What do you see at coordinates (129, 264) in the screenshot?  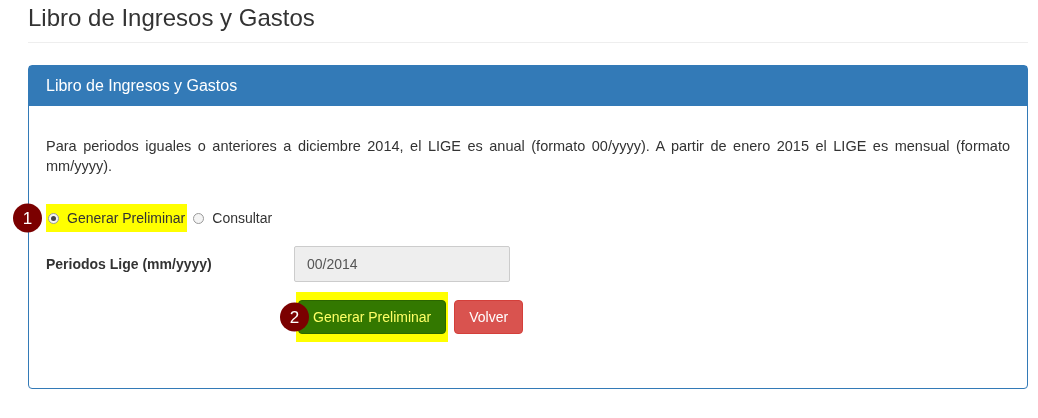 I see `field-label: Periodos Lige (mm/yyyy)` at bounding box center [129, 264].